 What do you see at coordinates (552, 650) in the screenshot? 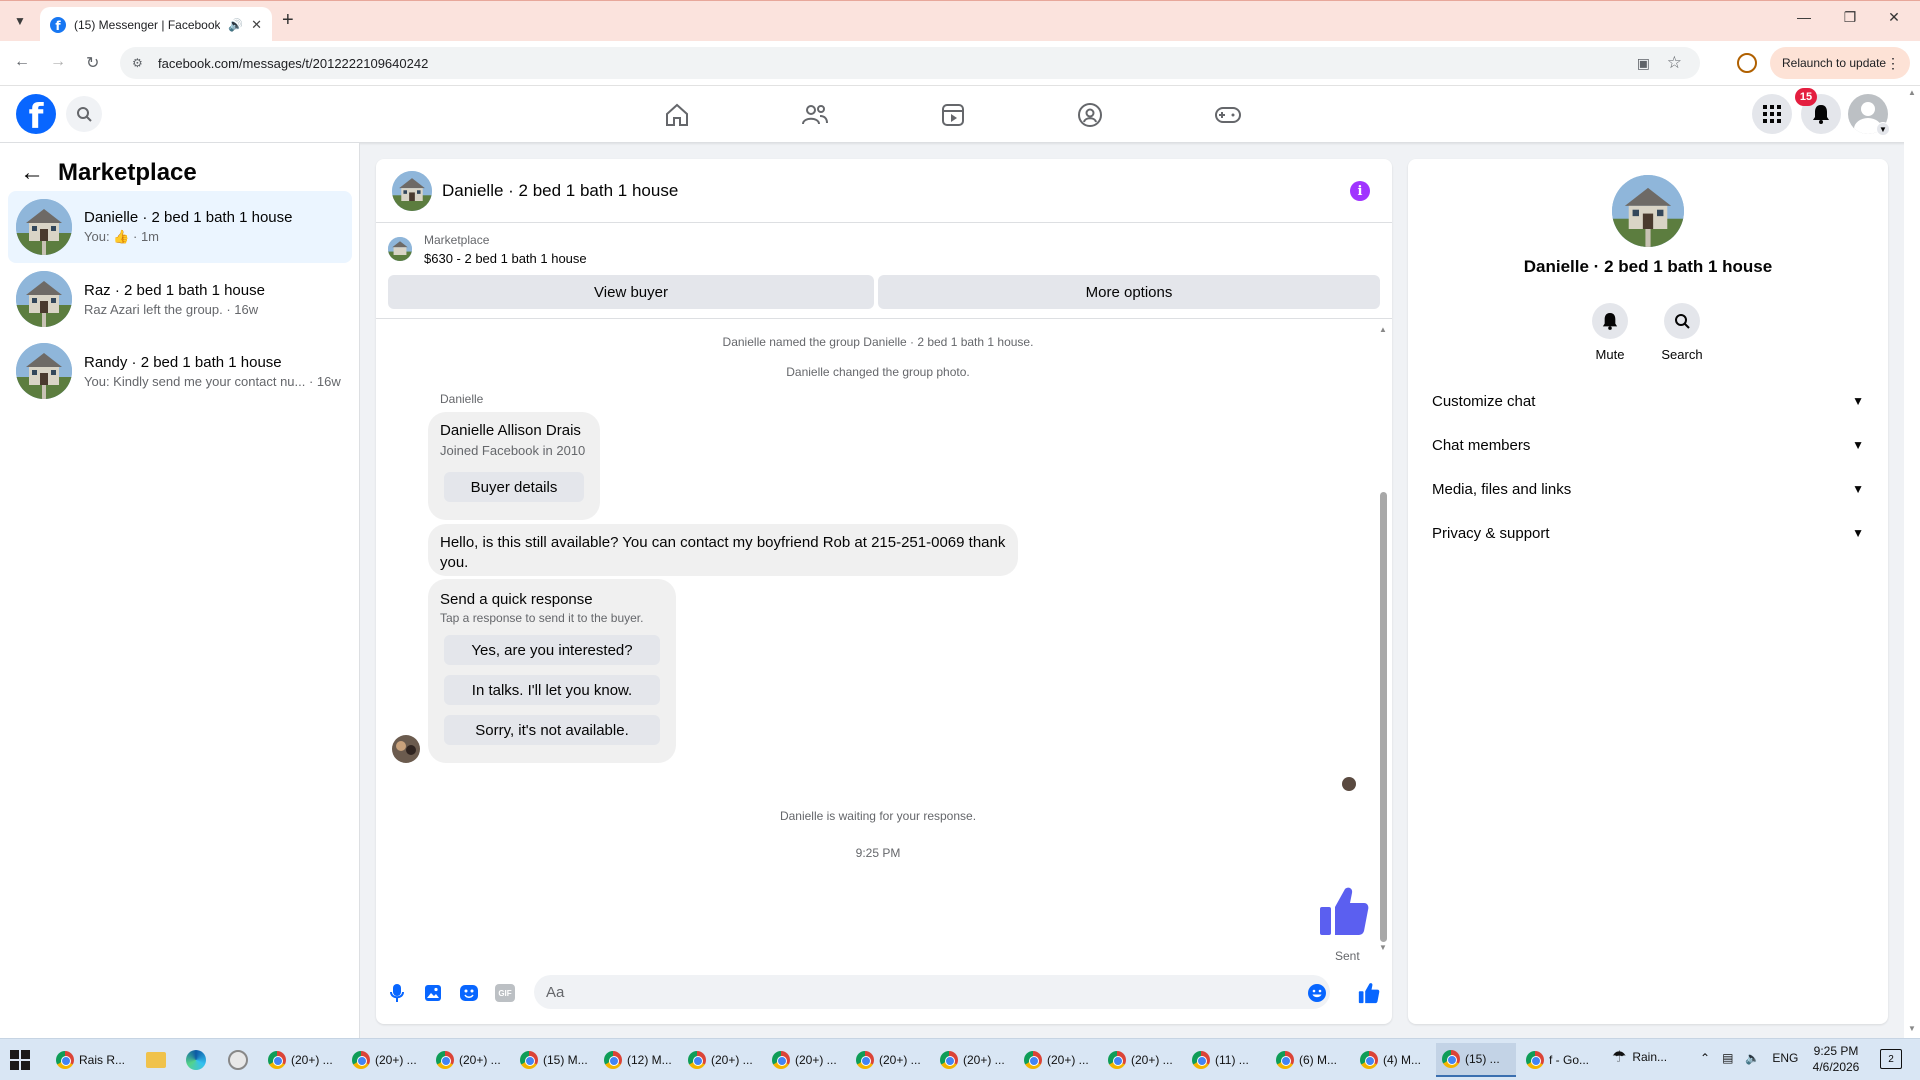
I see `quick-response-yes-button: Yes, are you interested?` at bounding box center [552, 650].